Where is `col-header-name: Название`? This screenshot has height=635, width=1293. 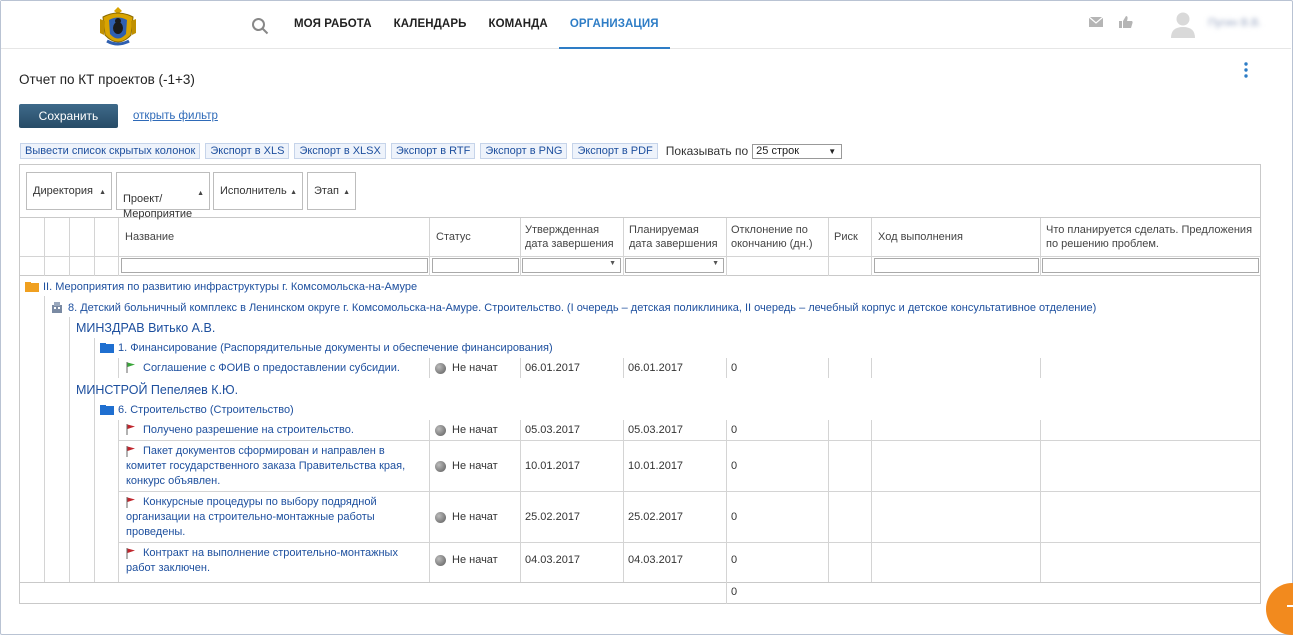
col-header-name: Название is located at coordinates (149, 237).